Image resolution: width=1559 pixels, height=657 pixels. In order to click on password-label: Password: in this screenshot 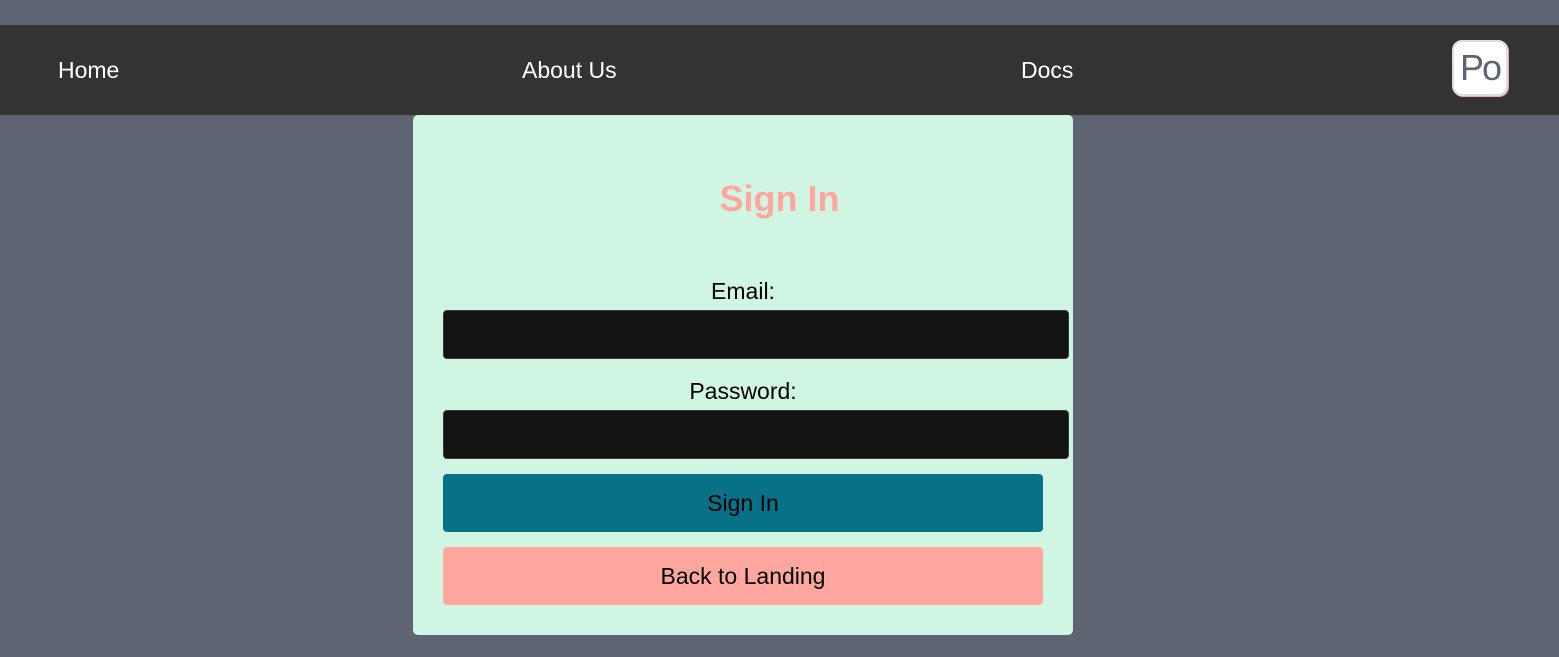, I will do `click(743, 391)`.